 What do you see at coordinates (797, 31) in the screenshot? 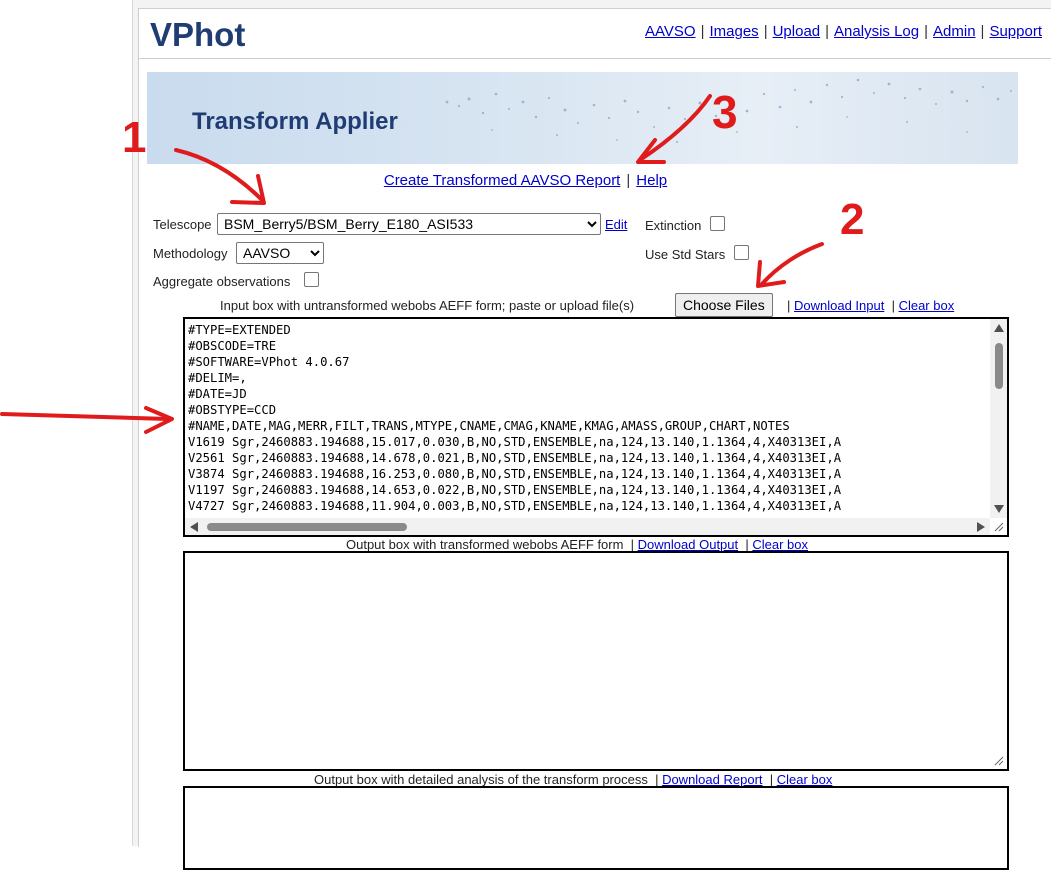
I see `nav-upload: Upload` at bounding box center [797, 31].